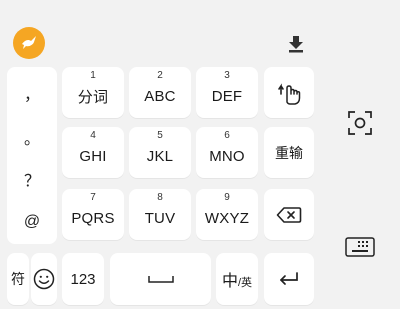  Describe the element at coordinates (160, 96) in the screenshot. I see `key-label: ABC` at that location.